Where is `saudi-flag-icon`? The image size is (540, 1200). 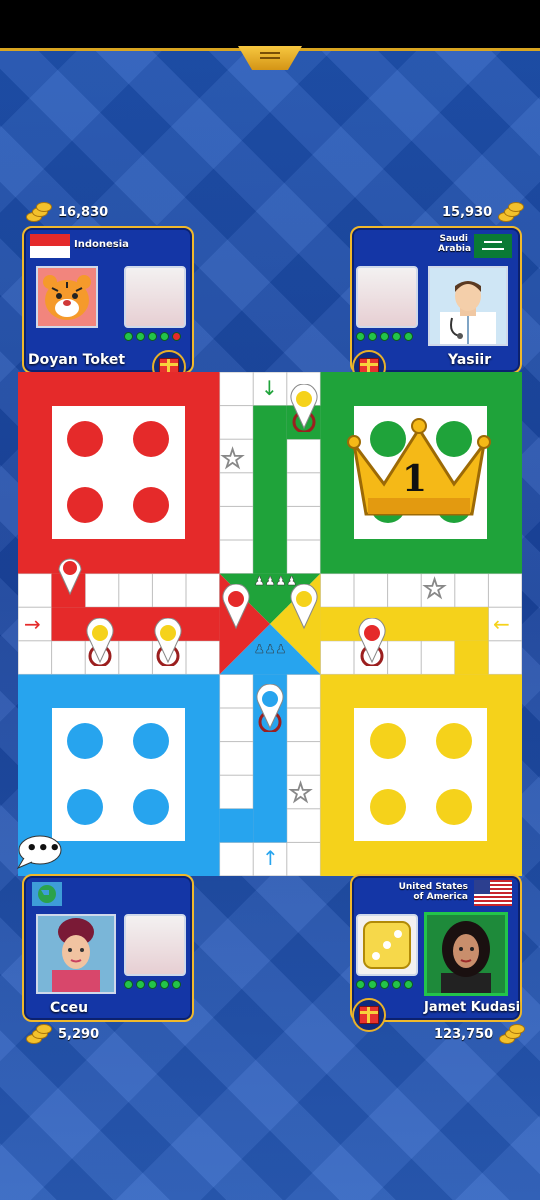 saudi-flag-icon is located at coordinates (493, 246).